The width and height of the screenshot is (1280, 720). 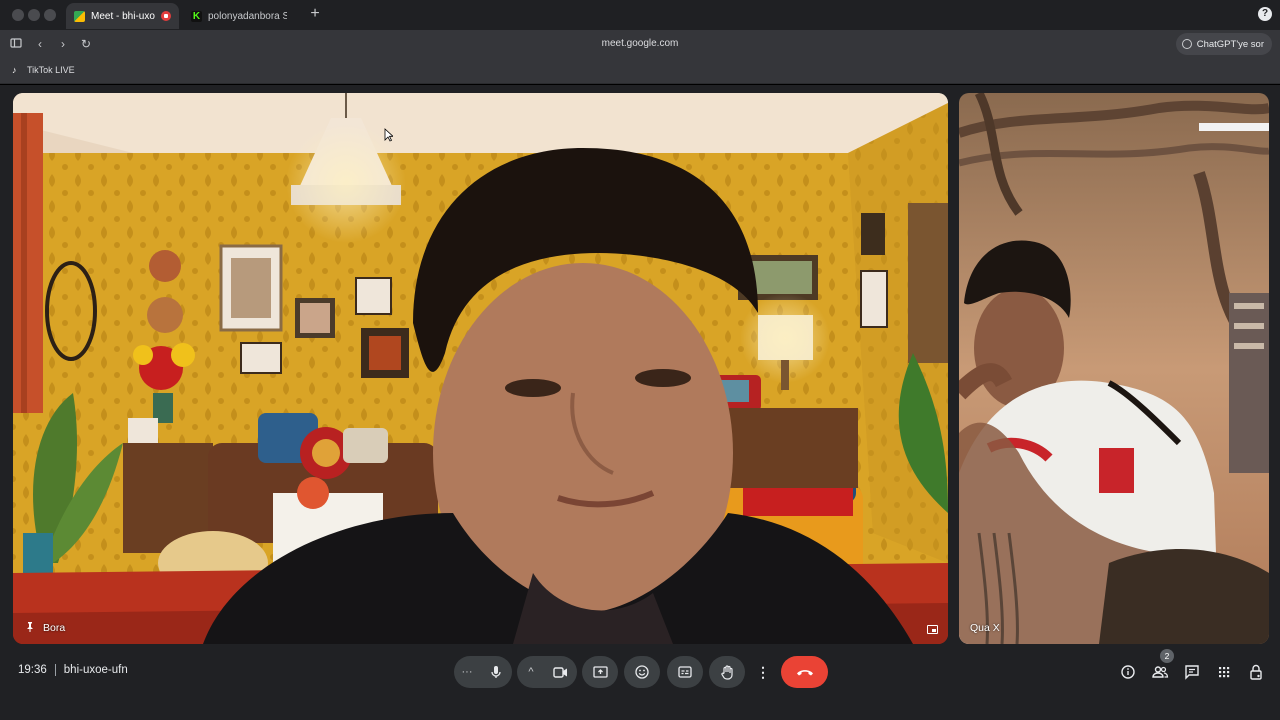 What do you see at coordinates (315, 14) in the screenshot?
I see `new-tab-icon: +` at bounding box center [315, 14].